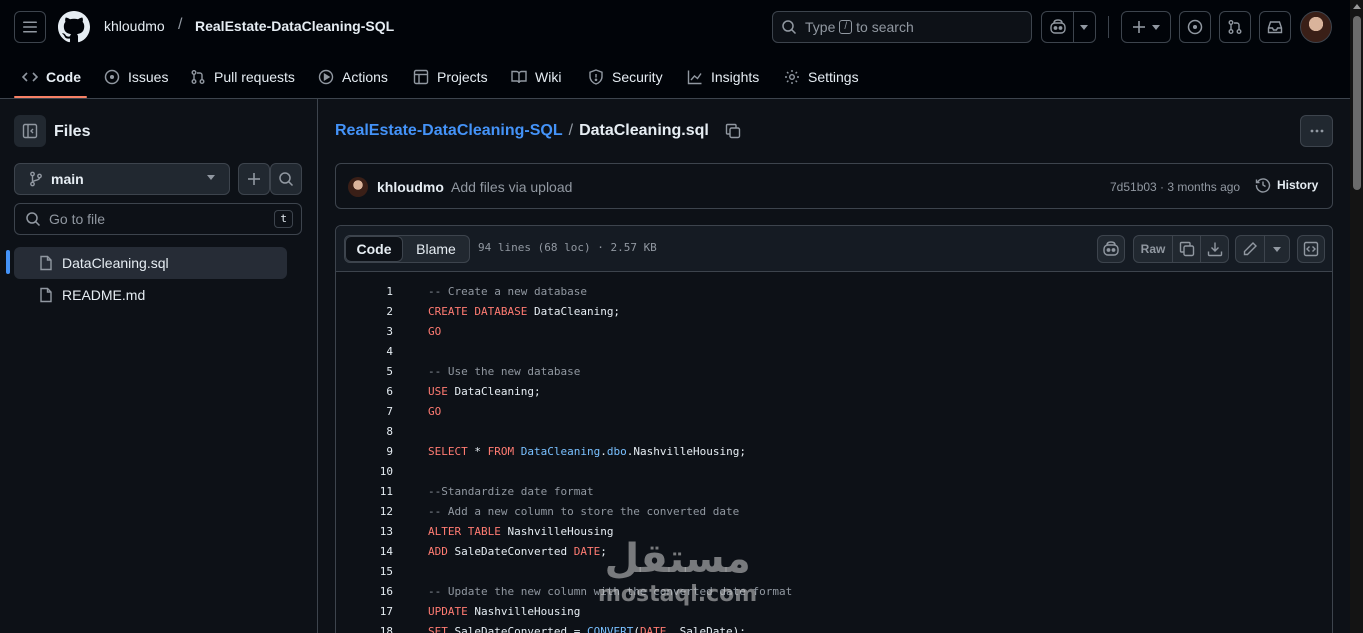  I want to click on commit-author: khloudmo, so click(410, 187).